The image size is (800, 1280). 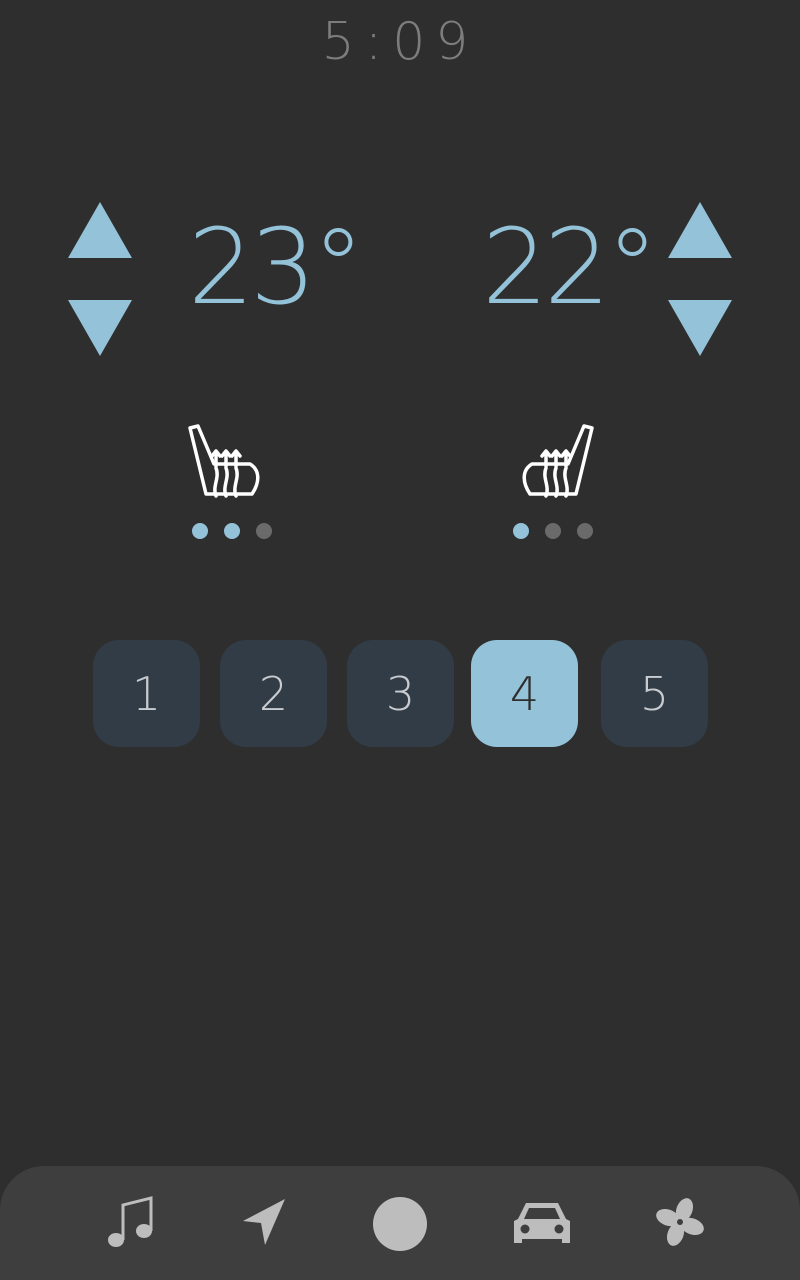 I want to click on car-icon, so click(x=542, y=1223).